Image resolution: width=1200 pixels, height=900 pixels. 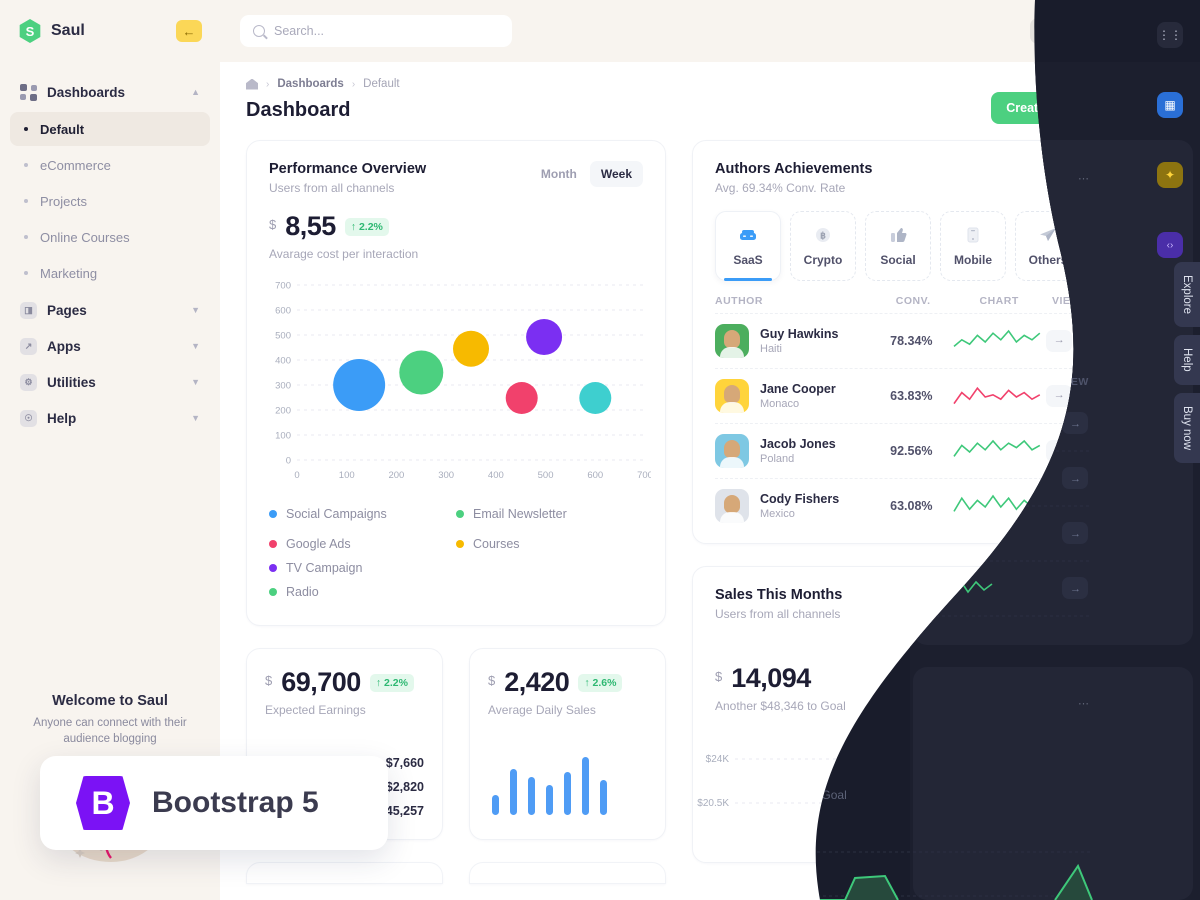 I want to click on sparkle-icon: ✦, so click(x=1170, y=175).